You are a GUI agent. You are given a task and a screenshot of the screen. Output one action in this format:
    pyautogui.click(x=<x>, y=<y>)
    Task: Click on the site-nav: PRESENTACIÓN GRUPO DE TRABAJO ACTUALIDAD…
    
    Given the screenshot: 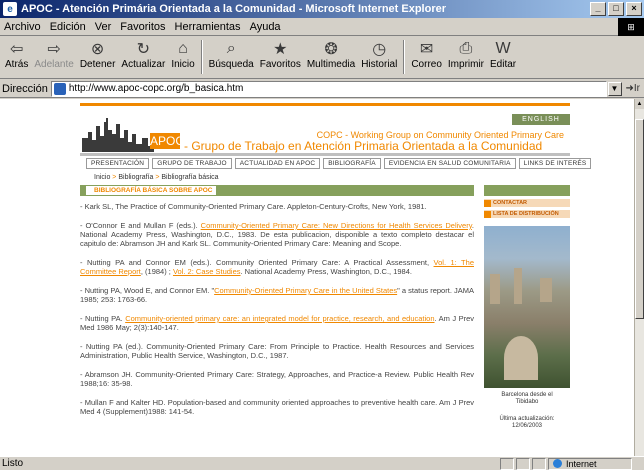 What is the action you would take?
    pyautogui.click(x=336, y=163)
    